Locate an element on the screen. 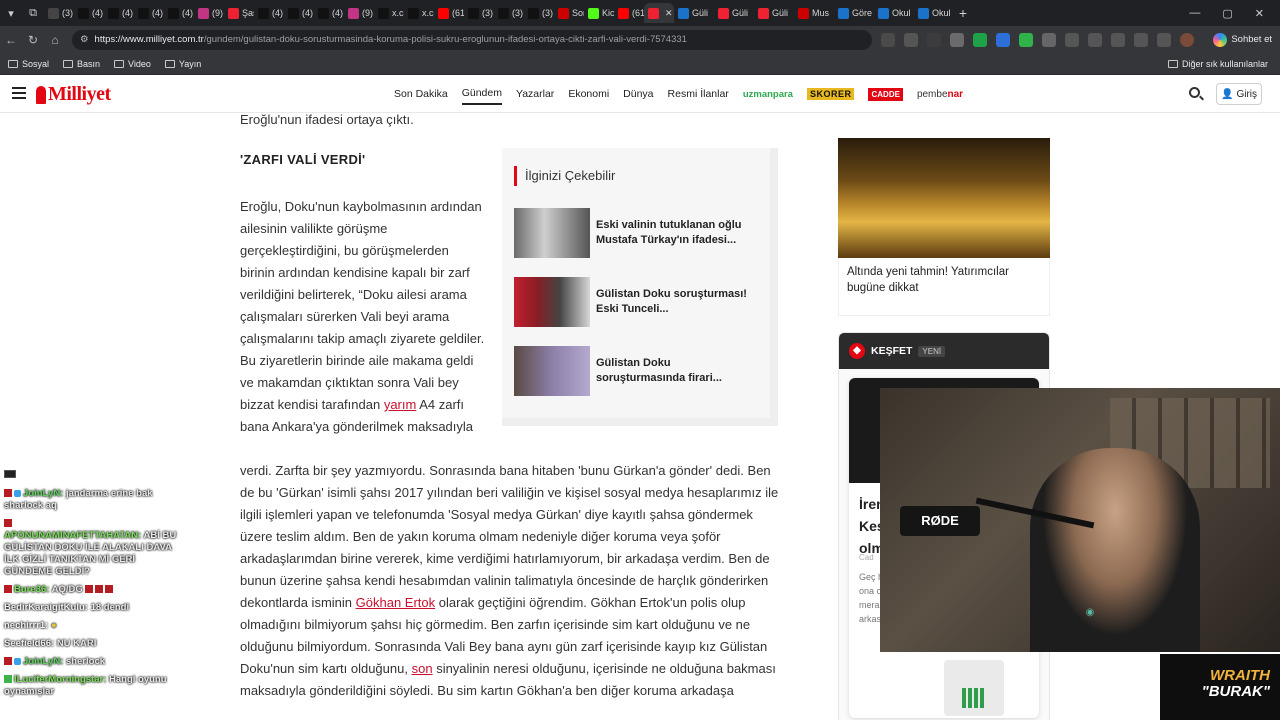 This screenshot has width=1280, height=720. bookmark-folder-basin: Basın is located at coordinates (81, 64).